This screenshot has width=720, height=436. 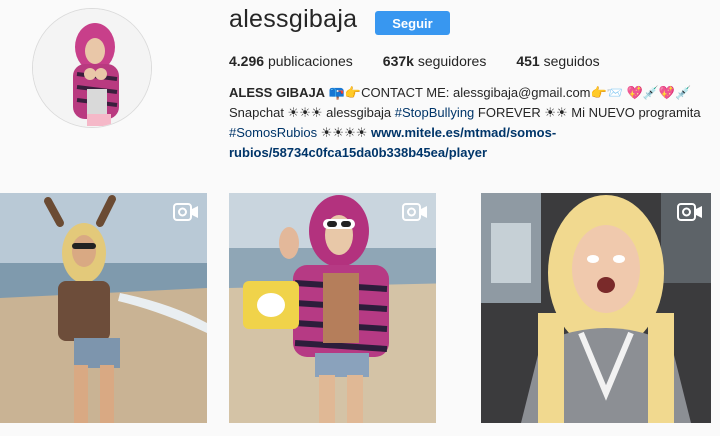 I want to click on website-link-continued: rubios/58734c0fca15da0b338b45ea/player, so click(x=358, y=152).